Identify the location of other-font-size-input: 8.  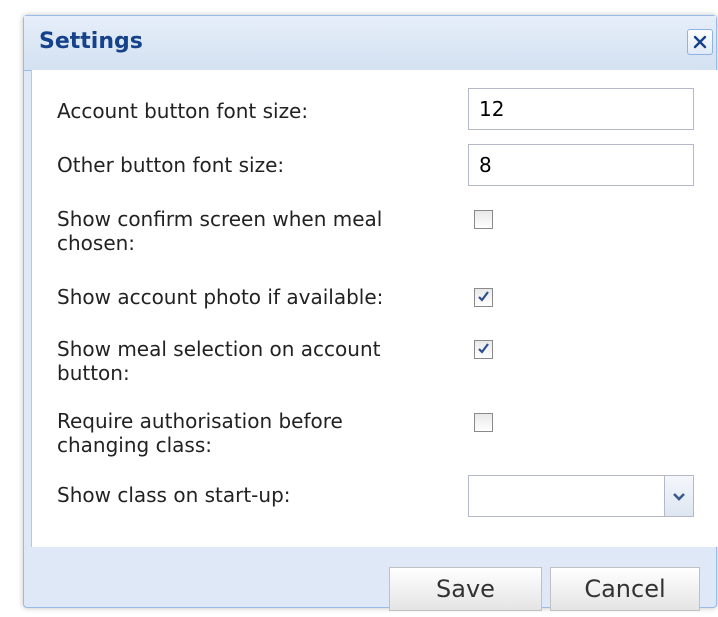
(581, 165).